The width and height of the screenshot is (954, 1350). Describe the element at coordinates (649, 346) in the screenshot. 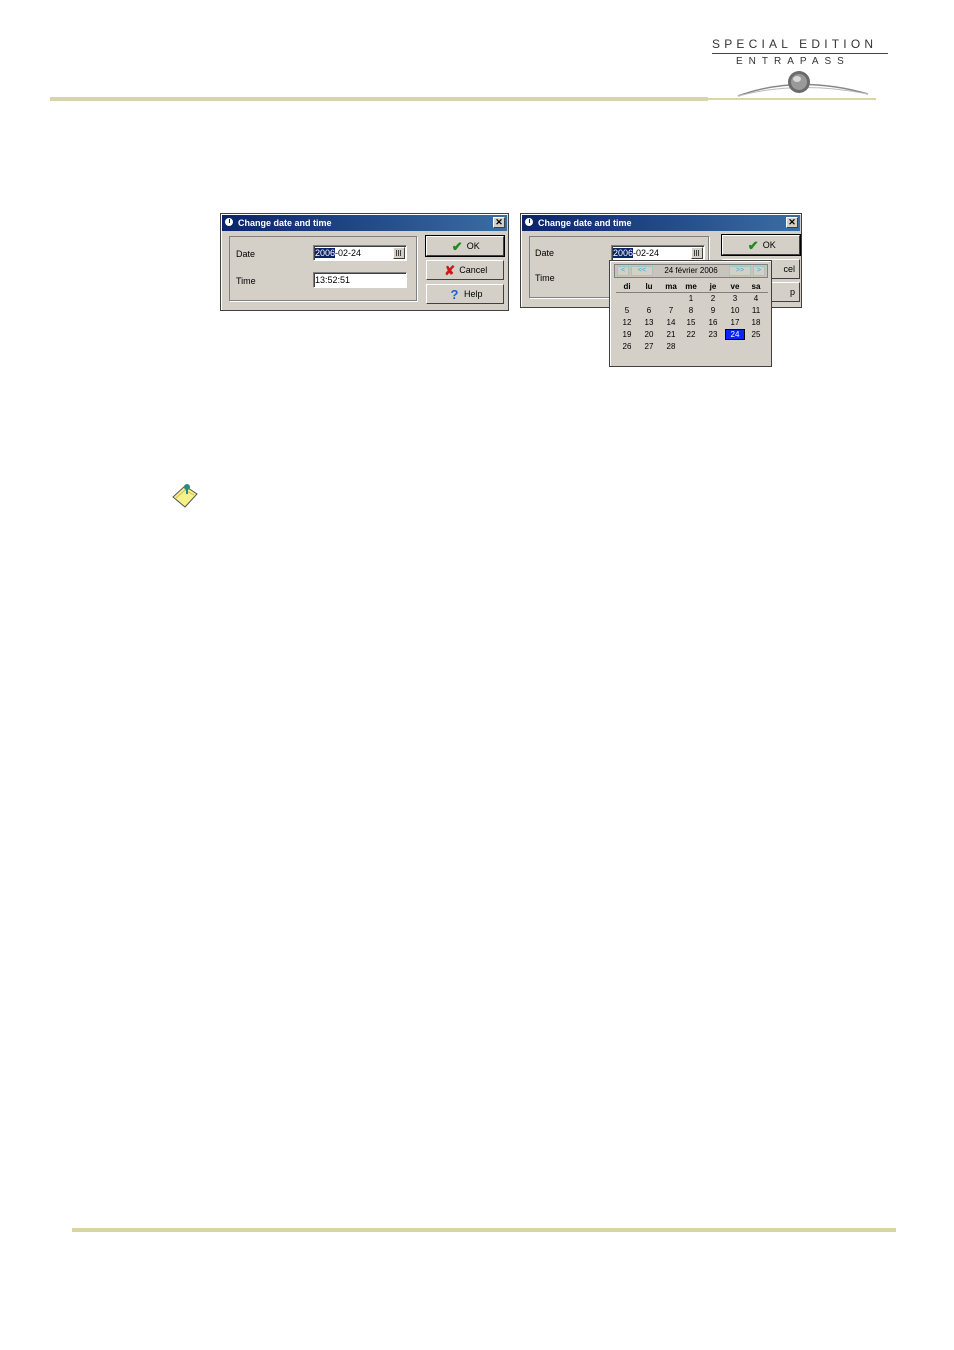

I see `calendar-day: 27` at that location.